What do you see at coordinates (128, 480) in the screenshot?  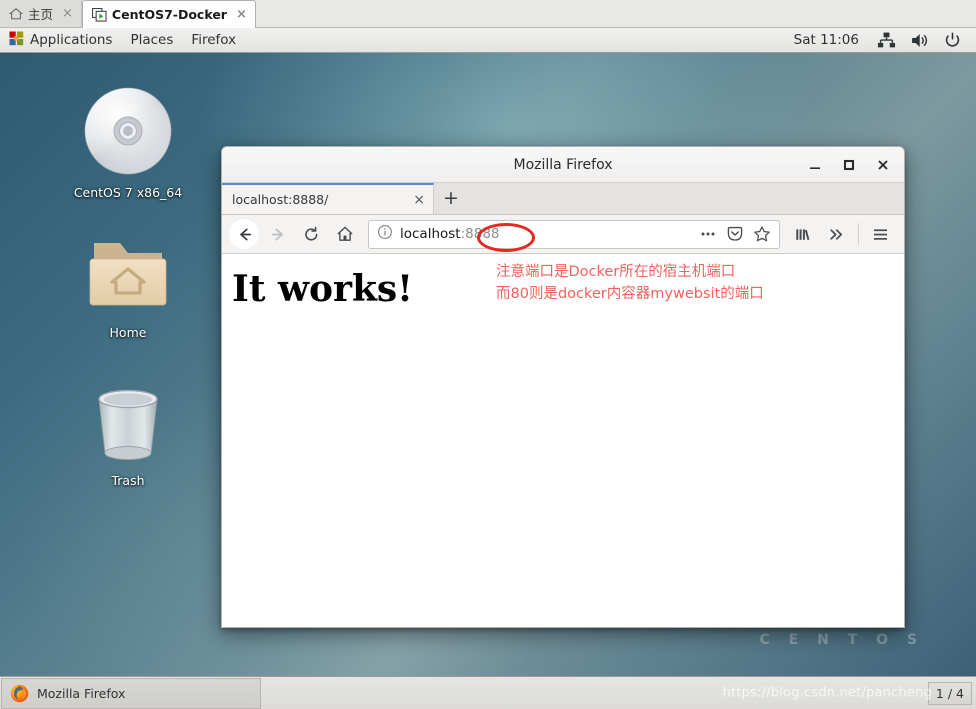 I see `desktop-icon-trash-label: Trash` at bounding box center [128, 480].